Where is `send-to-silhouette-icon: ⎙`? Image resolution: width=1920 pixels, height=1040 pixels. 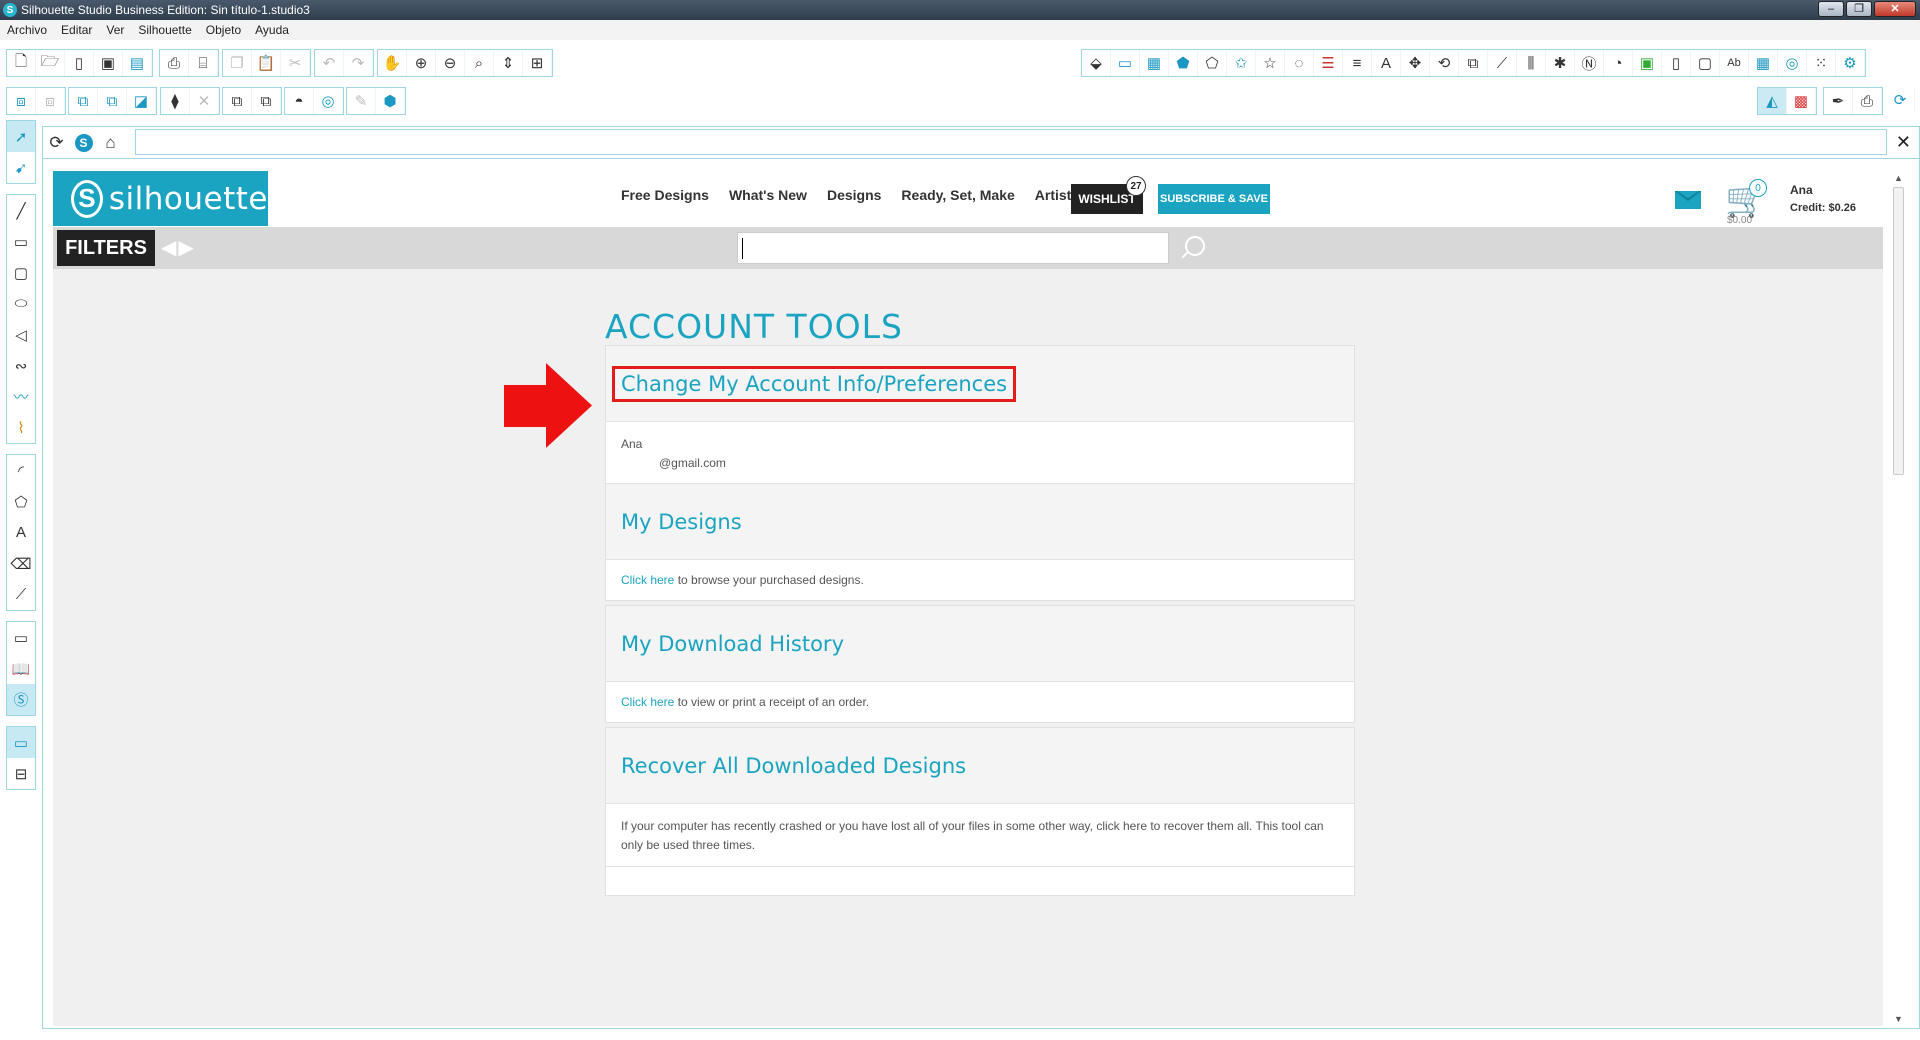 send-to-silhouette-icon: ⎙ is located at coordinates (1867, 101).